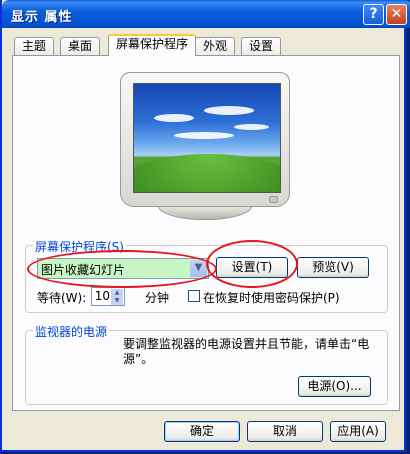  I want to click on title-bar: 显示 属性 ? ✕, so click(206, 14).